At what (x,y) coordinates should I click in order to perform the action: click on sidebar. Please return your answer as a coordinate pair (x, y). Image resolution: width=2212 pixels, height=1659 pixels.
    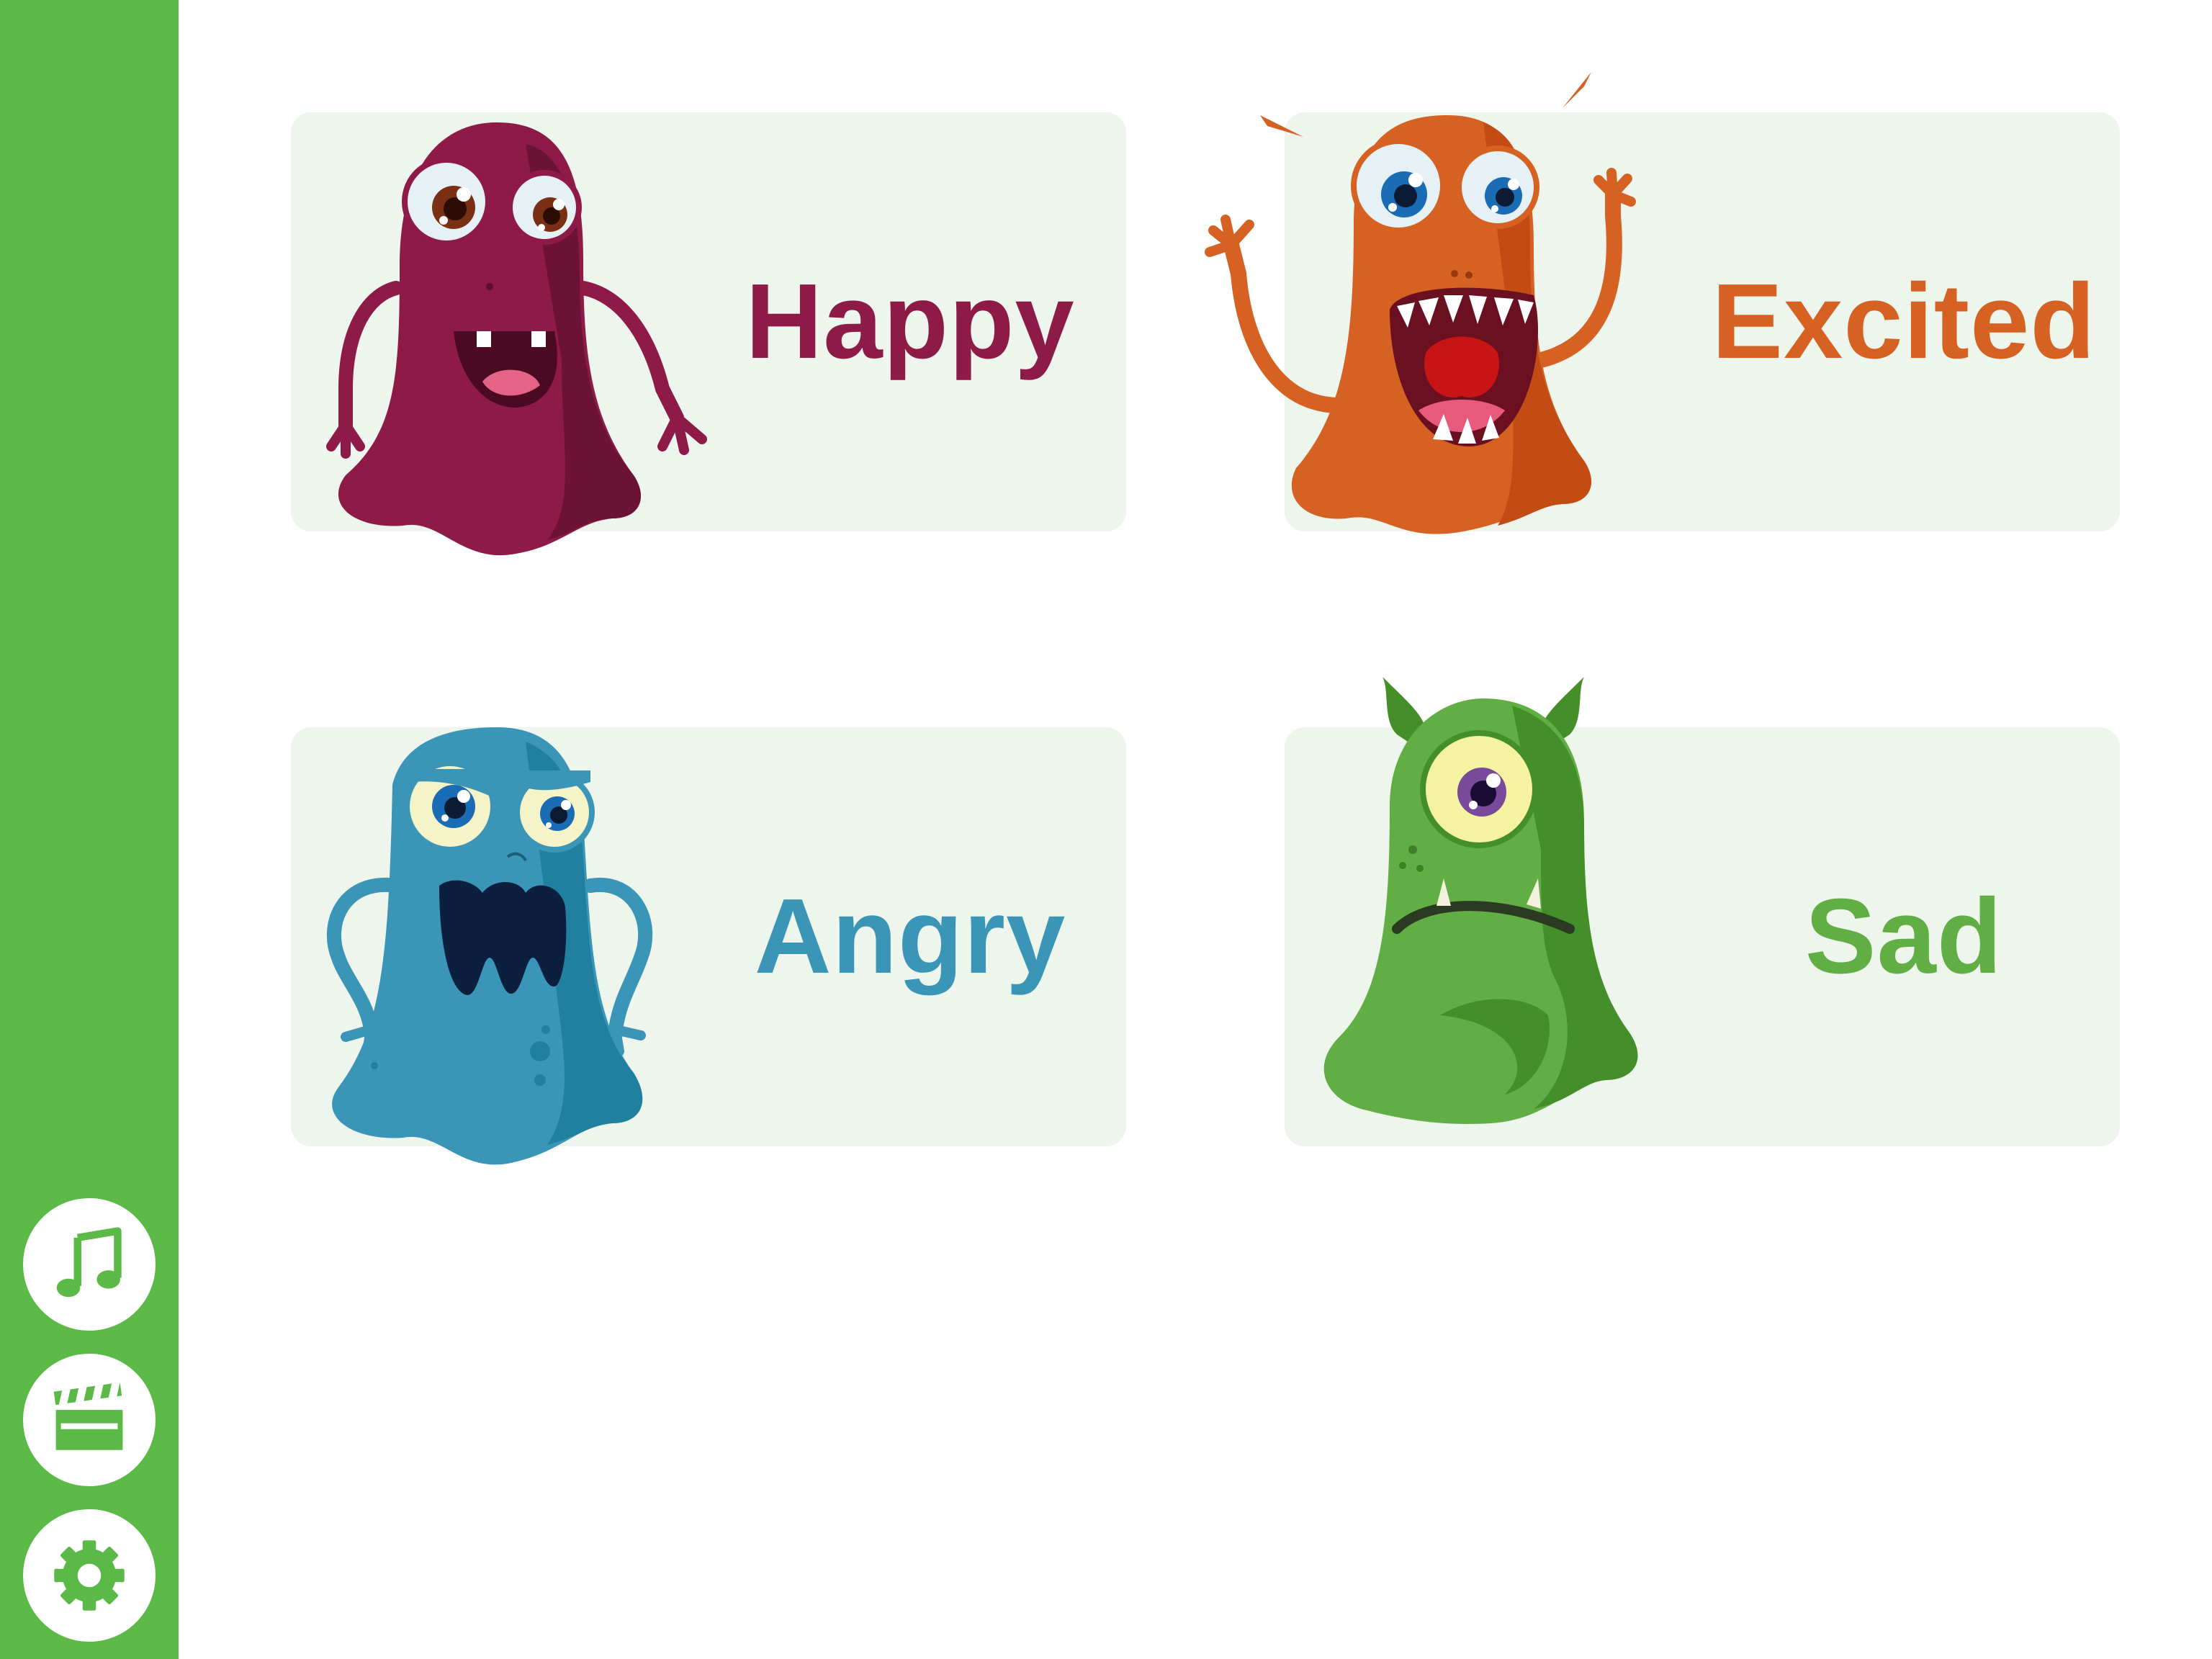
    Looking at the image, I should click on (89, 829).